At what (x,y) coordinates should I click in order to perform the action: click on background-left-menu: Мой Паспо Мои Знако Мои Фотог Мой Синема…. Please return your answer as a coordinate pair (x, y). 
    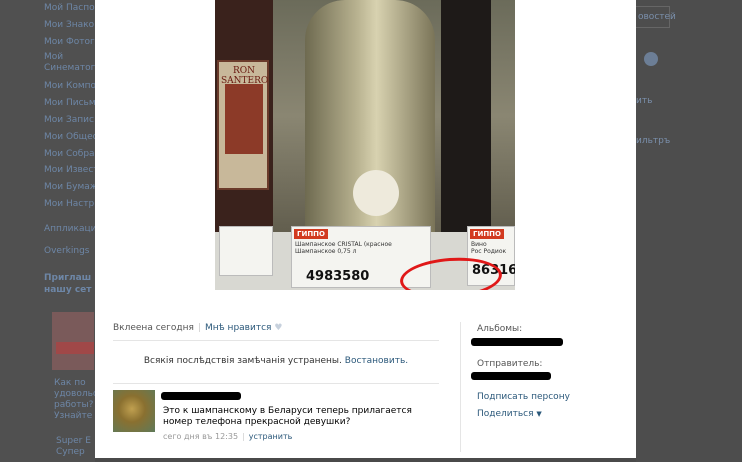
    Looking at the image, I should click on (70, 106).